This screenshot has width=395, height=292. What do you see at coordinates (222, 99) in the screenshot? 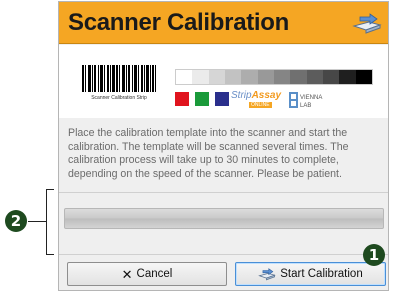
I see `blue-swatch` at bounding box center [222, 99].